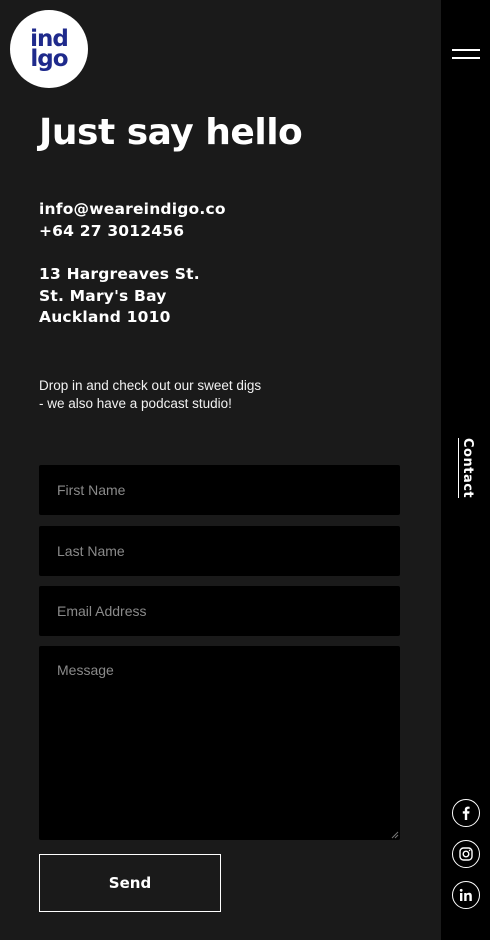 The height and width of the screenshot is (940, 490). I want to click on email-link: info@weareindigo.co, so click(132, 209).